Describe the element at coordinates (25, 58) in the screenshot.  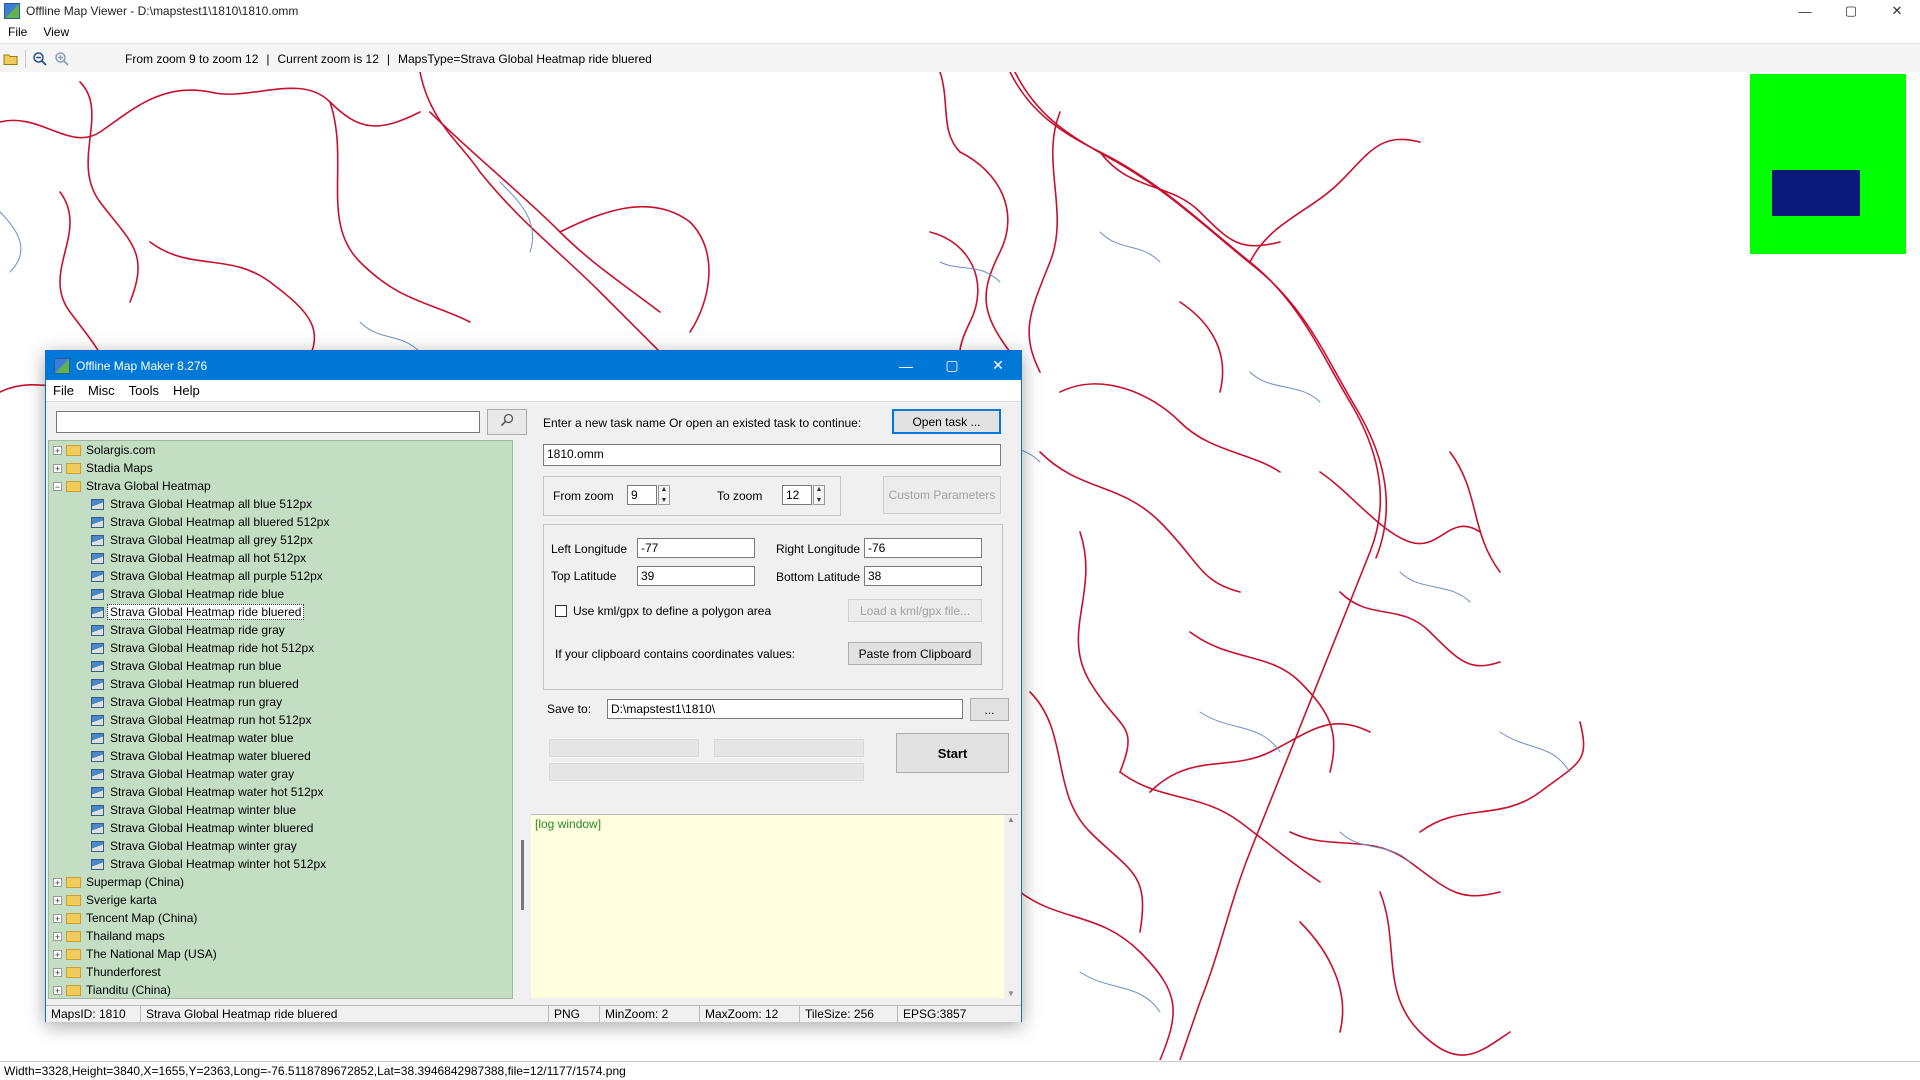
I see `toolbar-separator` at that location.